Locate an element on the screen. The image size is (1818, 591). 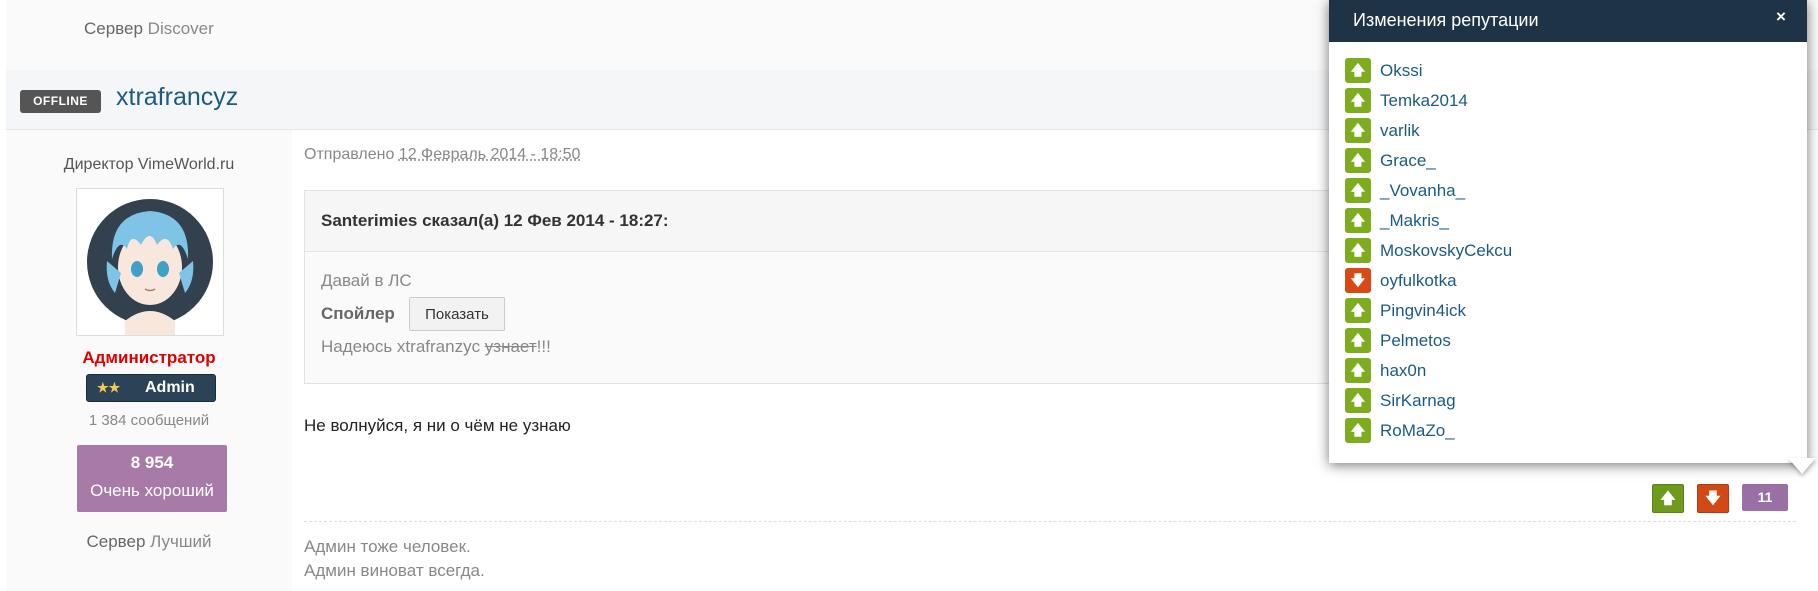
reputation-user-link: RoMaZo_ is located at coordinates (1417, 431).